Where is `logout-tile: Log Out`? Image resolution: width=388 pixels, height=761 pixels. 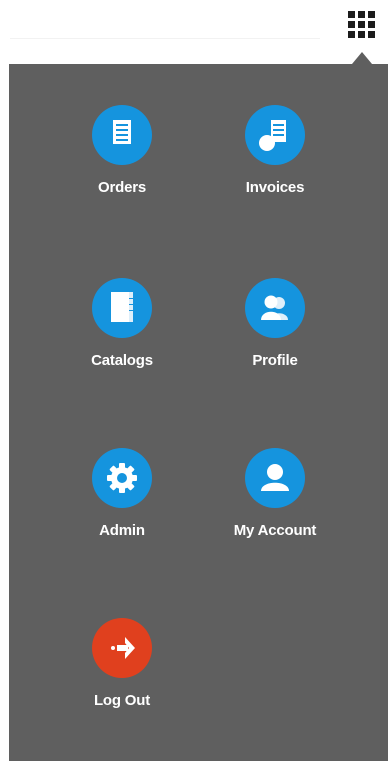 logout-tile: Log Out is located at coordinates (122, 678).